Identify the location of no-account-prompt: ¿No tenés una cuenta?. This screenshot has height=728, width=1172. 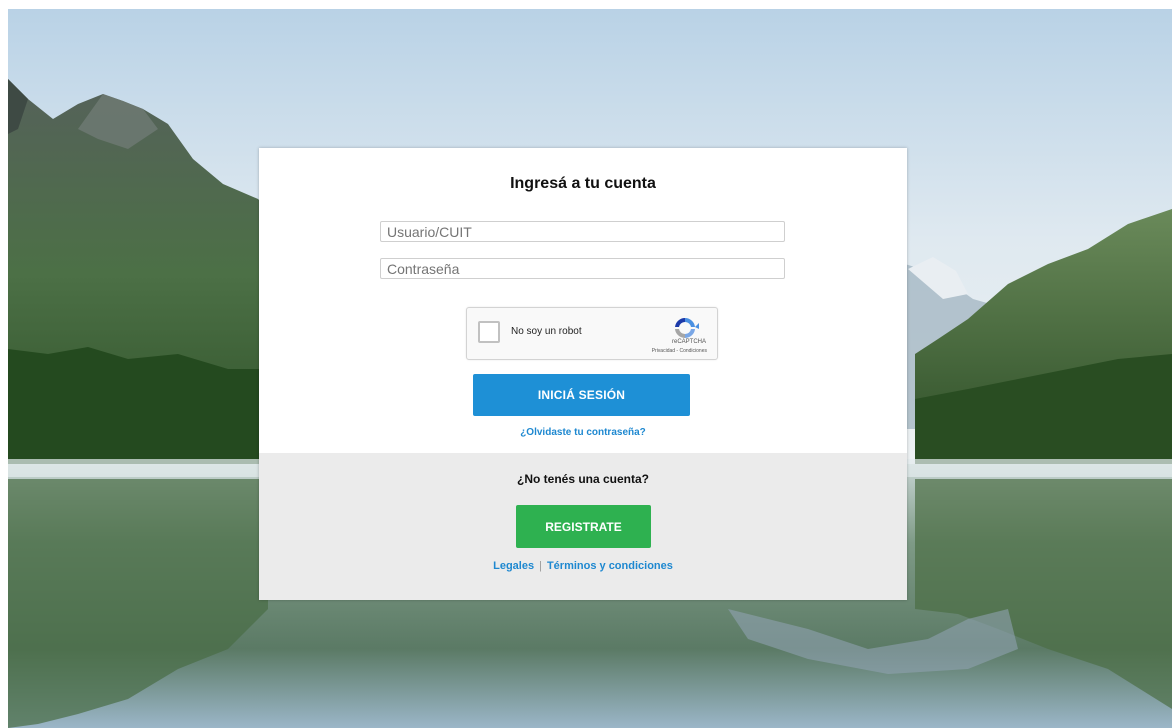
(583, 479).